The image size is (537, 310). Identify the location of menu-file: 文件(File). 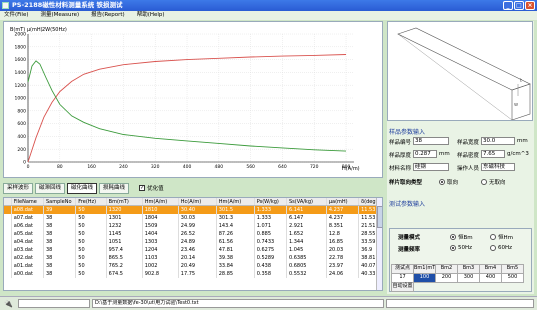
(16, 15).